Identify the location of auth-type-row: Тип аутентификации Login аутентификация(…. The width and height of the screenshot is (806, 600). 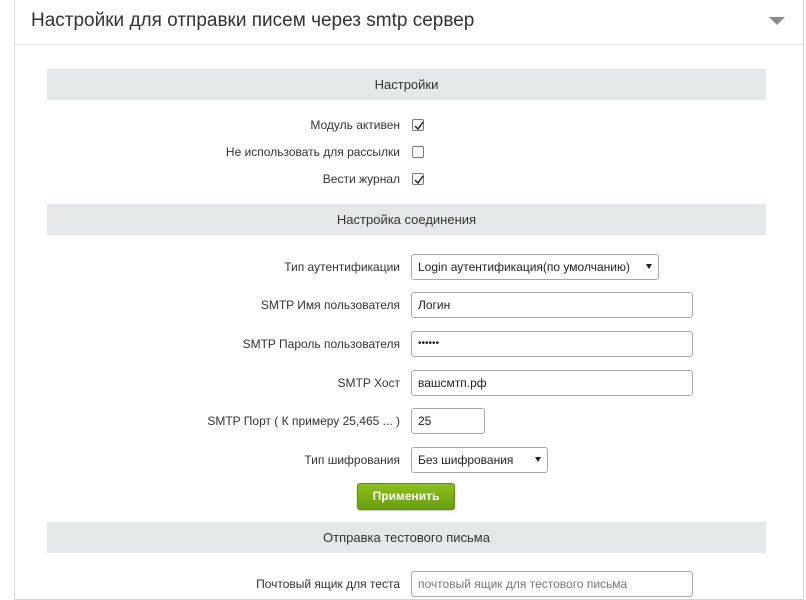
(406, 267).